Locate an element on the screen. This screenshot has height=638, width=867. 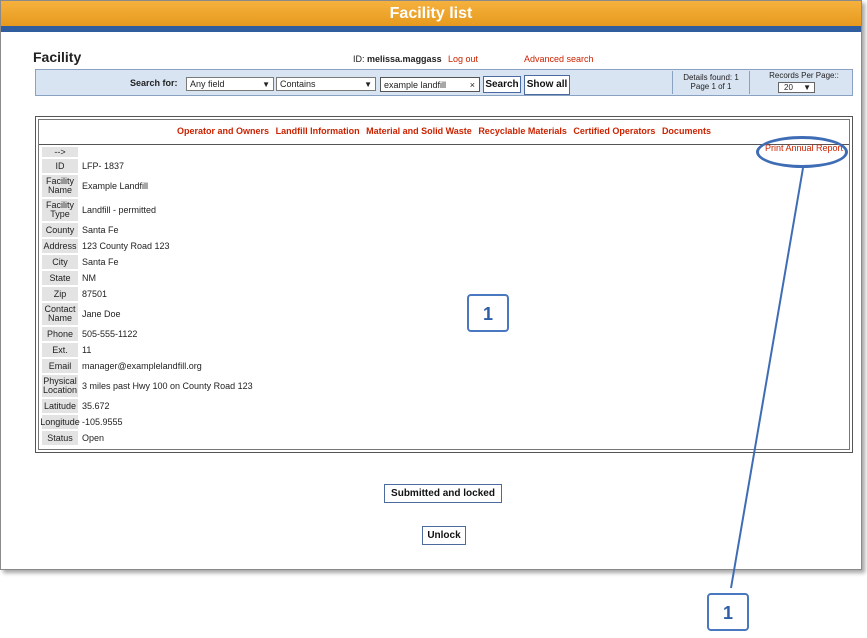
callout-badge-bottom: 1 is located at coordinates (728, 612).